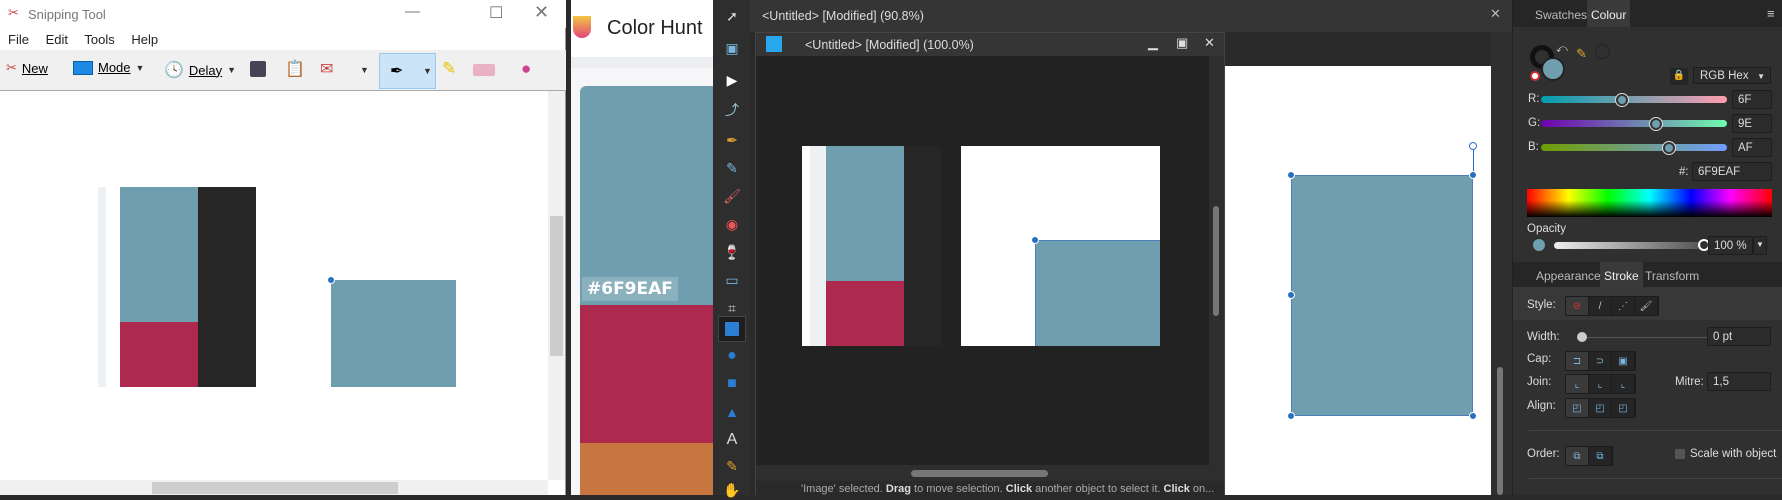 The width and height of the screenshot is (1782, 500). Describe the element at coordinates (556, 285) in the screenshot. I see `vertical-scrollbar` at that location.